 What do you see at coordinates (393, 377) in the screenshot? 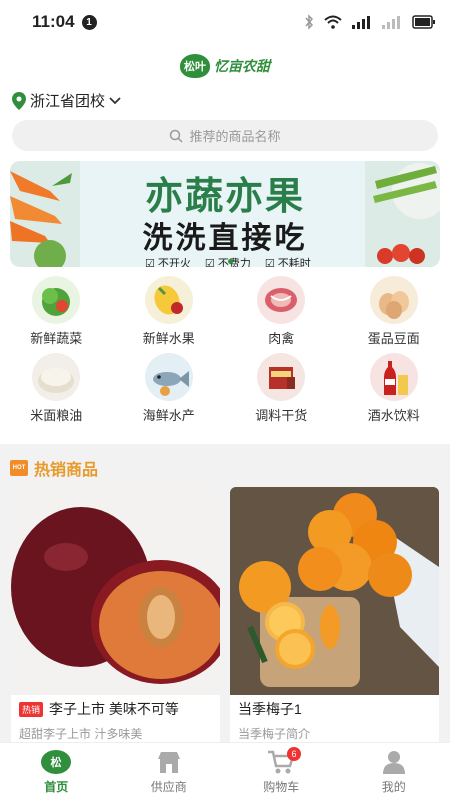
I see `drink-icon` at bounding box center [393, 377].